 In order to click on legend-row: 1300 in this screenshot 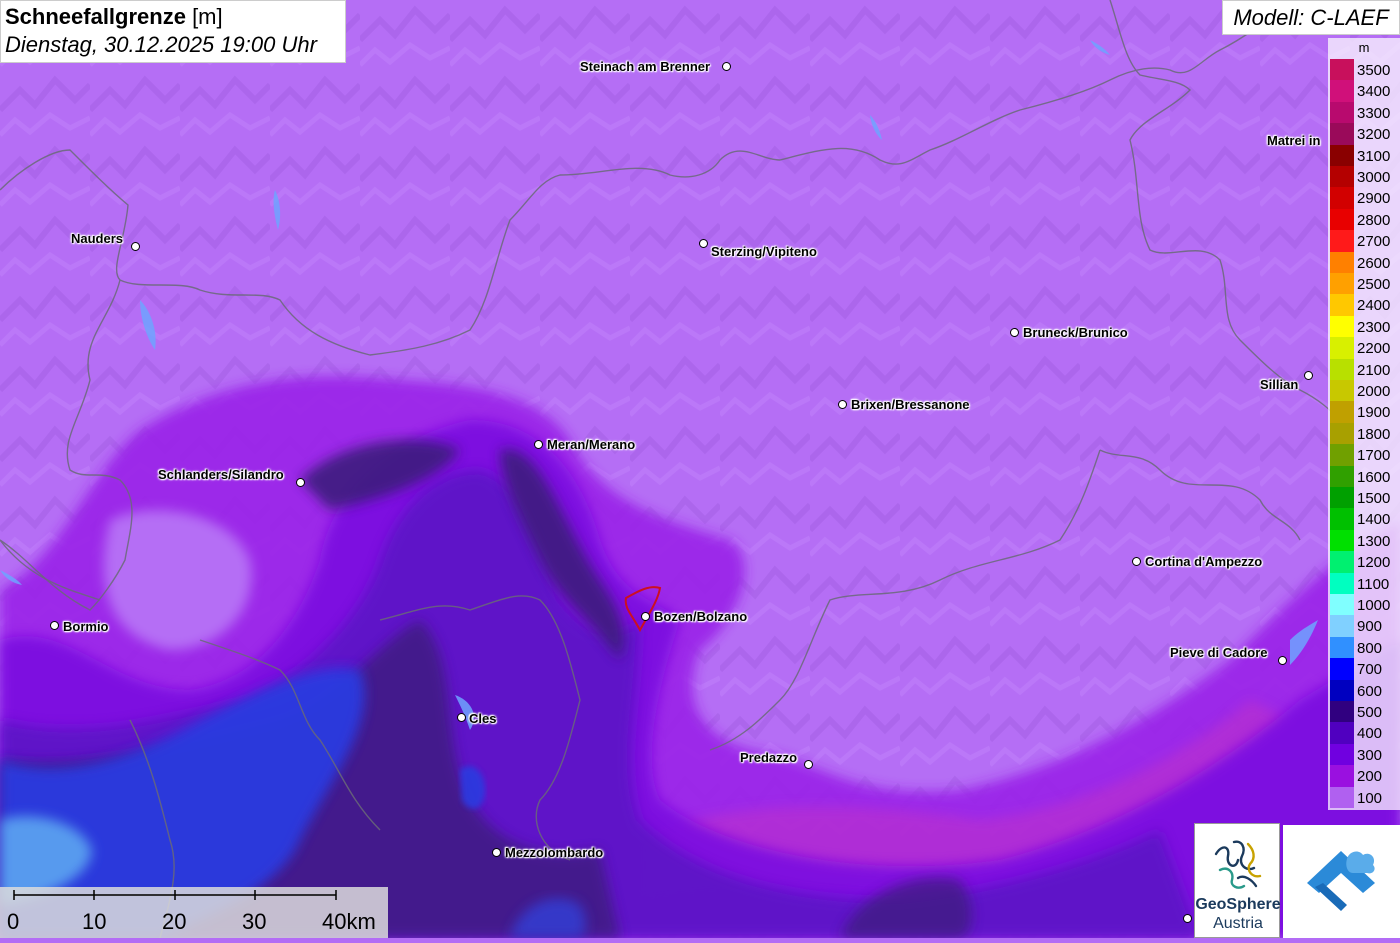, I will do `click(1365, 540)`.